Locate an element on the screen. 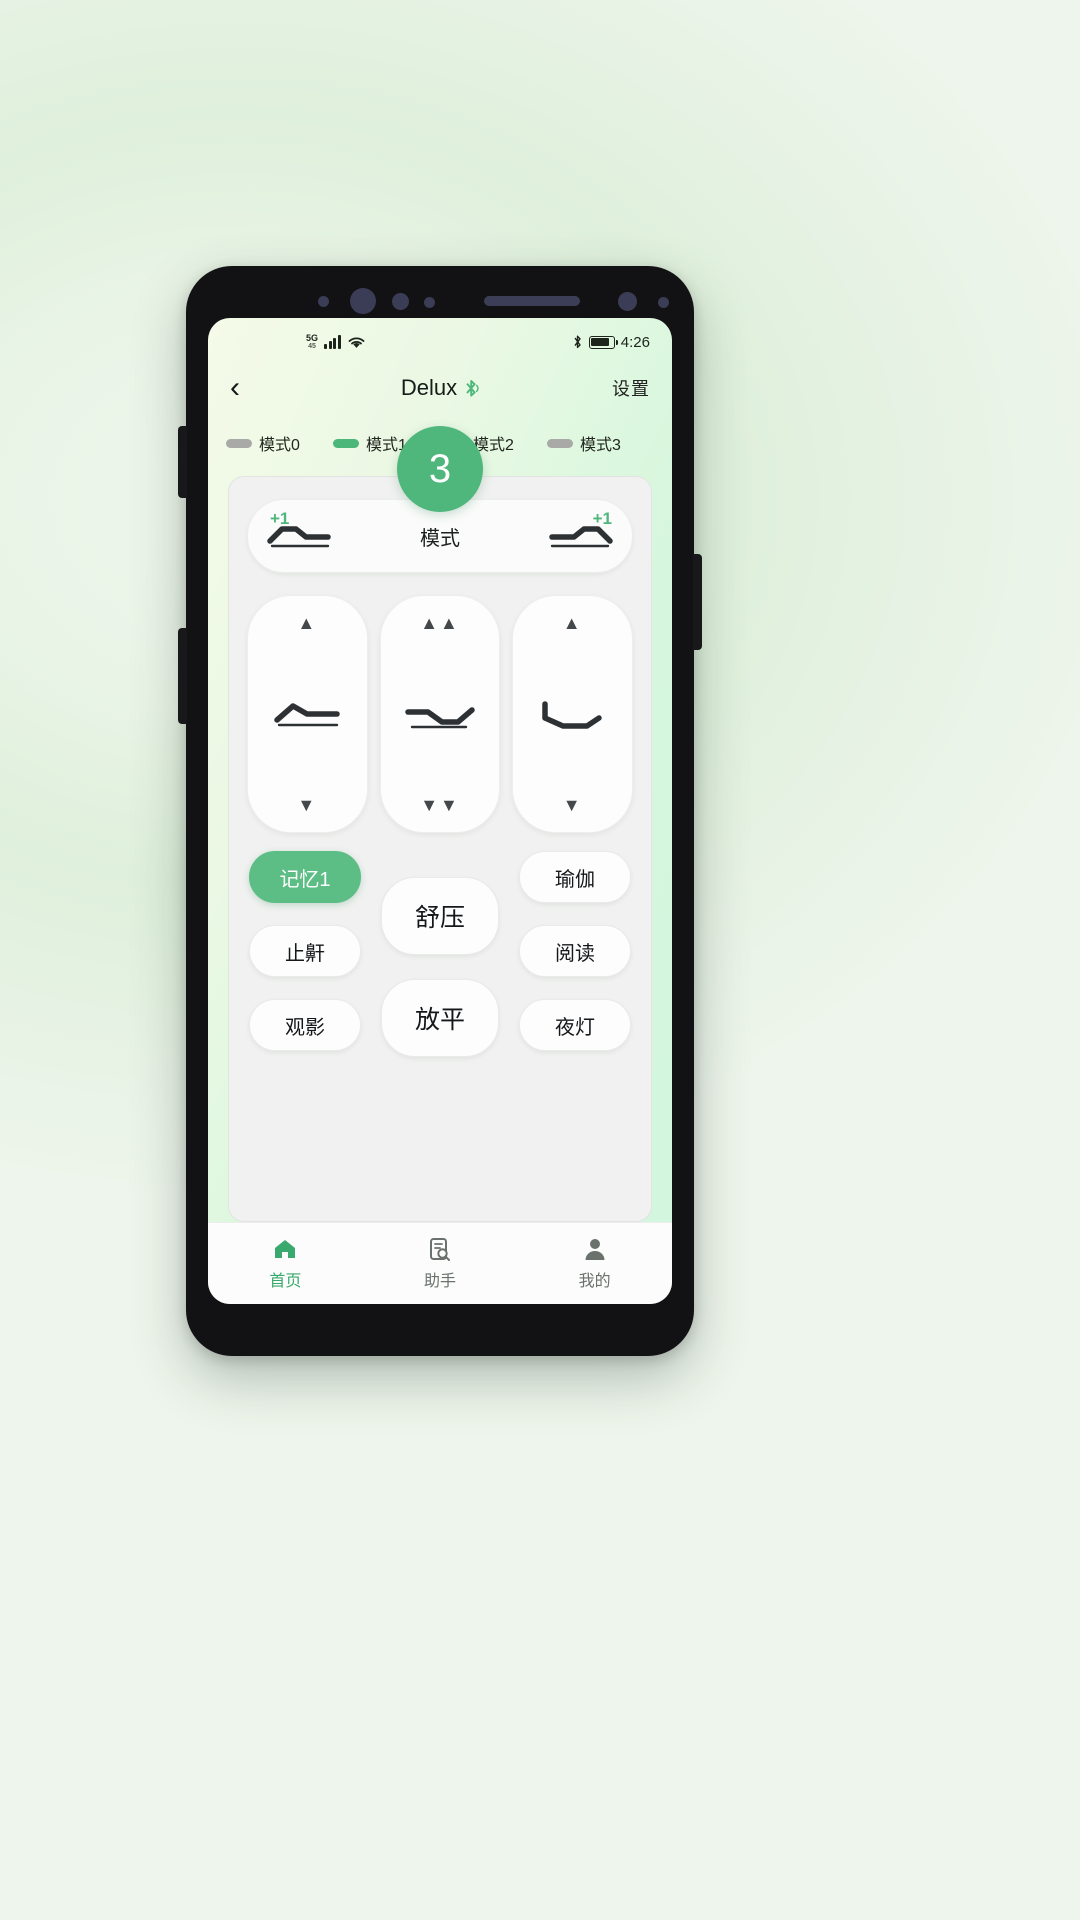 The image size is (1080, 1920). back-button: ‹ is located at coordinates (250, 388).